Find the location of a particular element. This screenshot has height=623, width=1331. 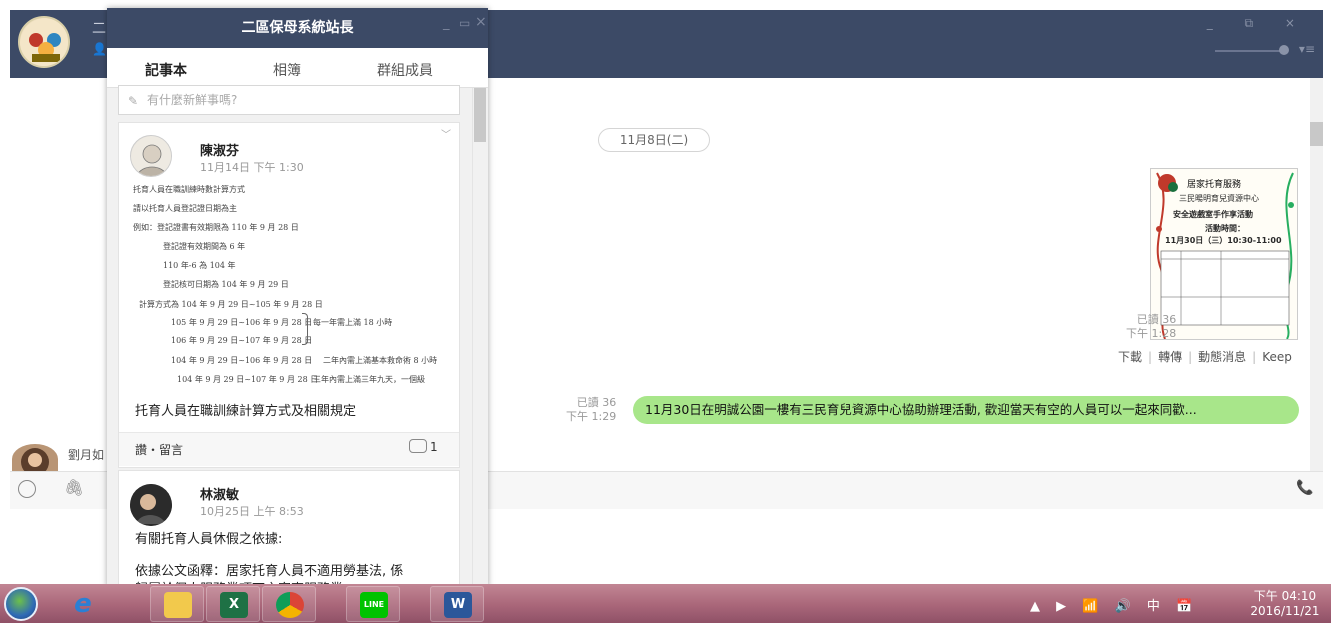

doc-bracket is located at coordinates (305, 329).